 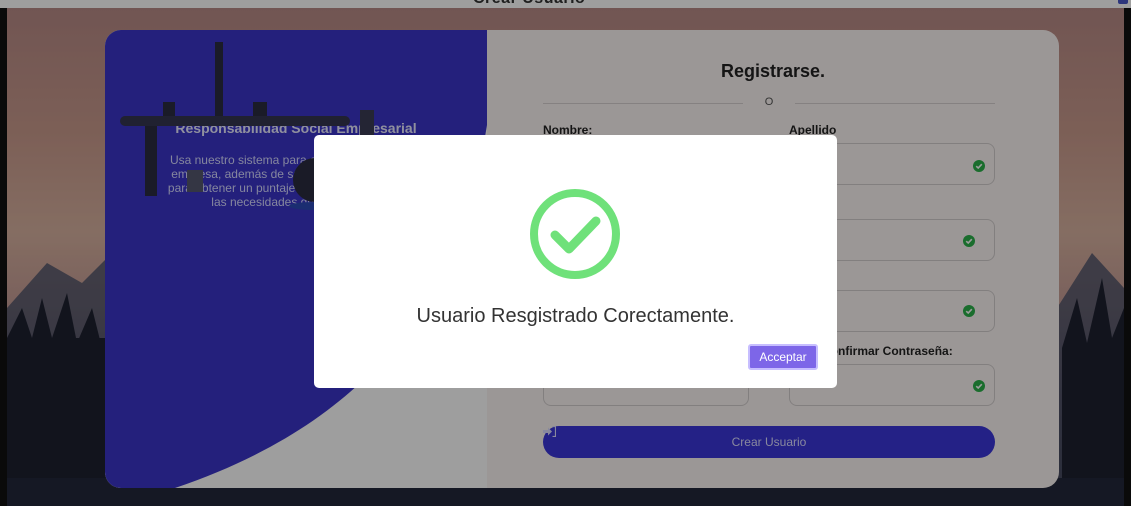 What do you see at coordinates (783, 357) in the screenshot?
I see `accept-button: Acceptar` at bounding box center [783, 357].